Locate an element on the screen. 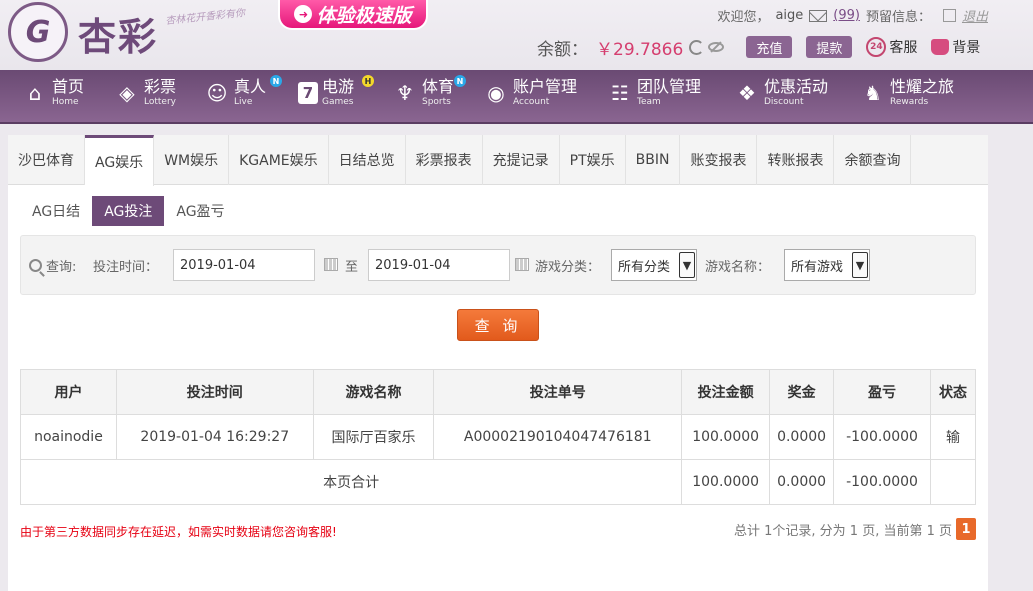  cell-profit: -100.0000 is located at coordinates (882, 437).